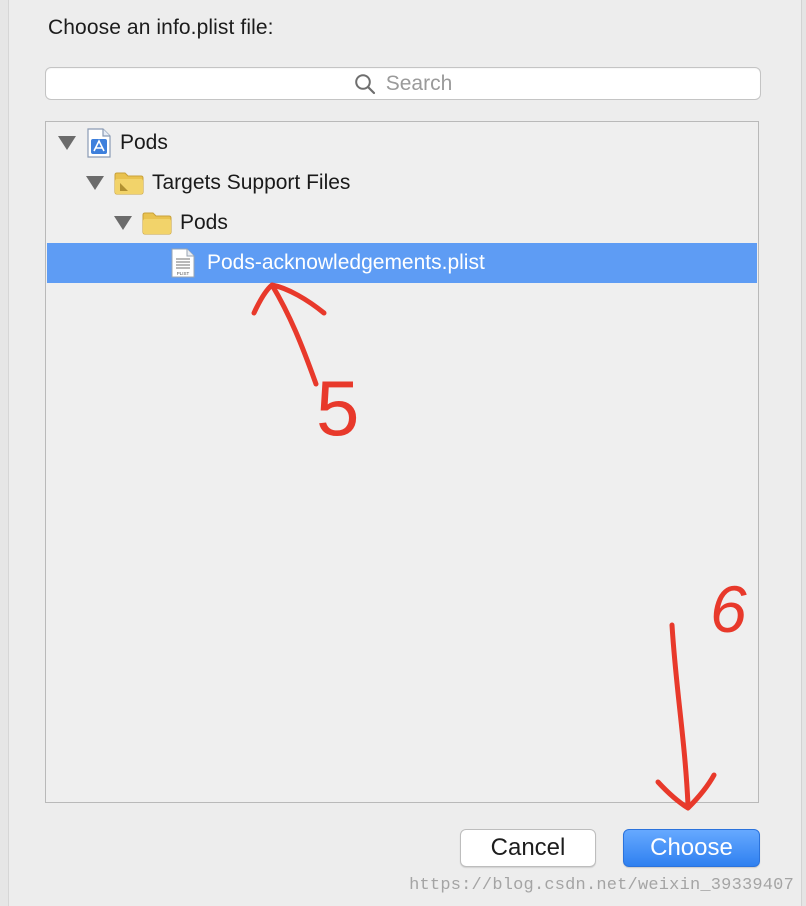  Describe the element at coordinates (346, 262) in the screenshot. I see `tree-row-label: Pods-acknowledgements.plist` at that location.